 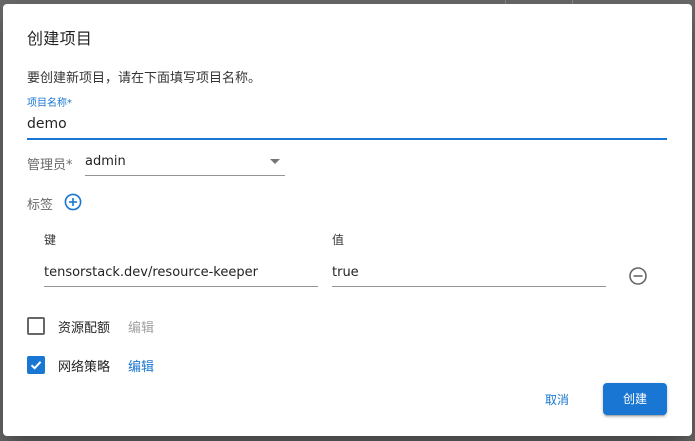 I want to click on tag-value-header: 值, so click(x=338, y=240).